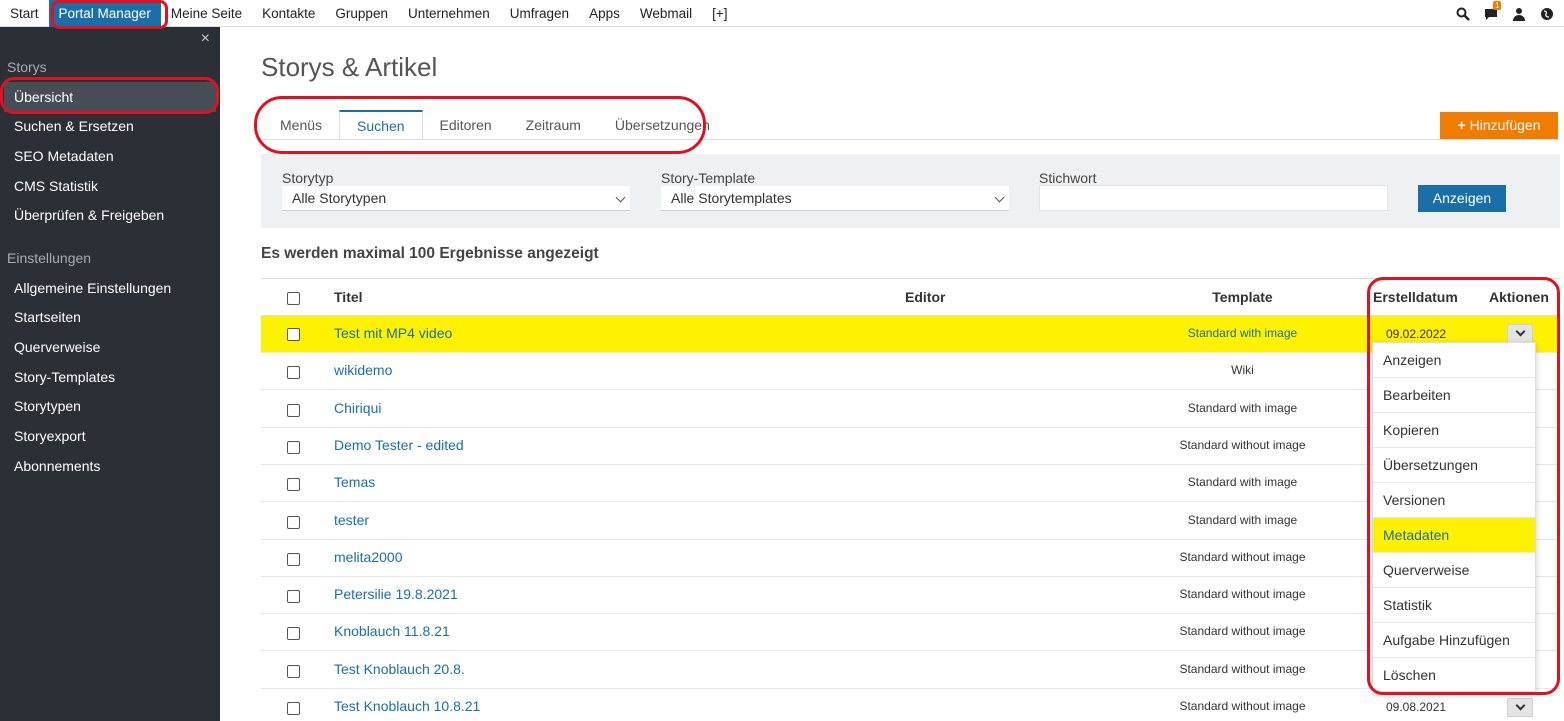 Image resolution: width=1564 pixels, height=721 pixels. I want to click on row-title-link: Temas, so click(354, 482).